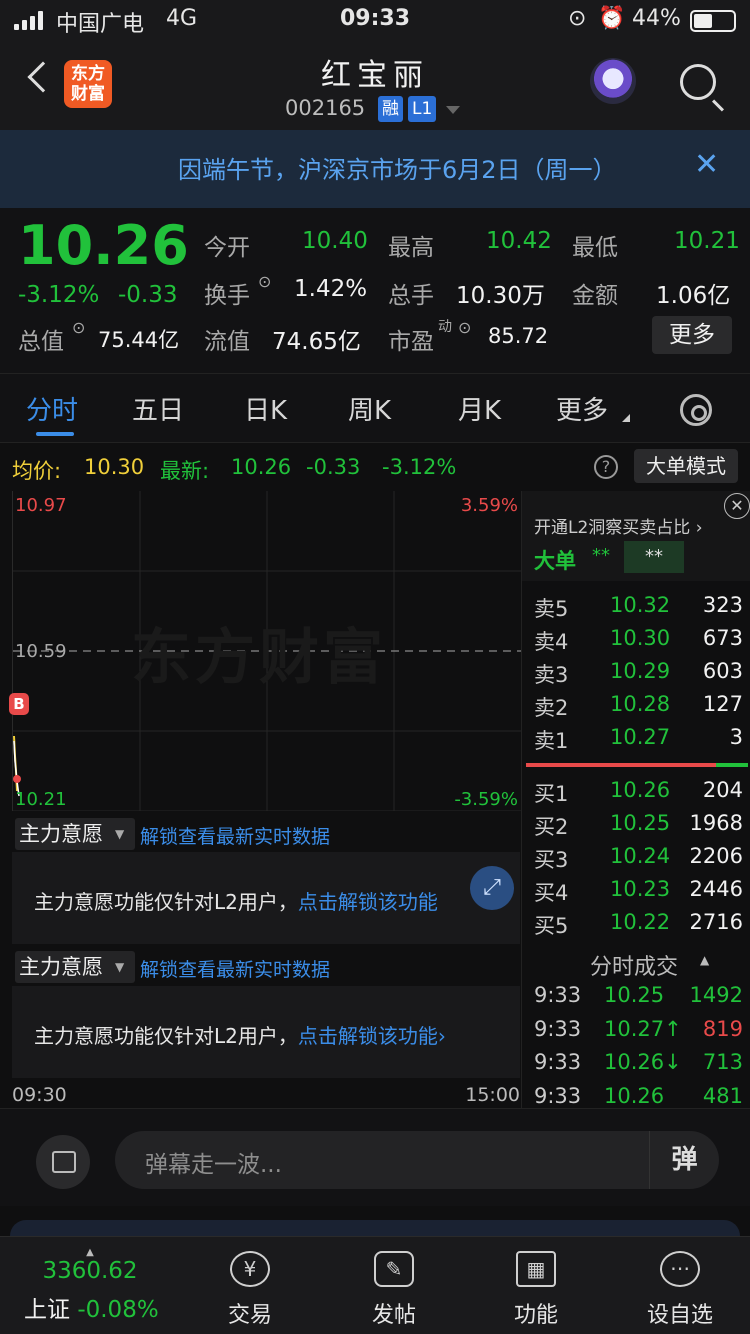 Image resolution: width=750 pixels, height=1334 pixels. I want to click on margin-tag: 融, so click(390, 109).